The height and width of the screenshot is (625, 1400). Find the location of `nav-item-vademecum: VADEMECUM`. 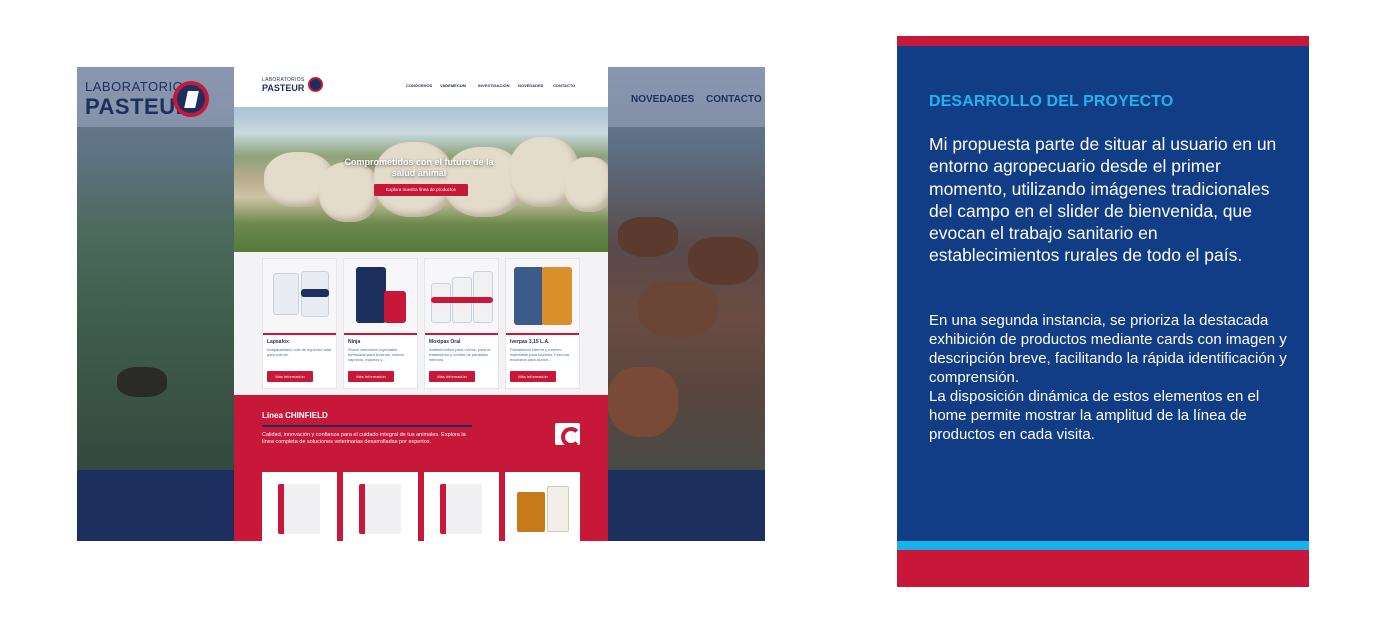

nav-item-vademecum: VADEMECUM is located at coordinates (453, 85).